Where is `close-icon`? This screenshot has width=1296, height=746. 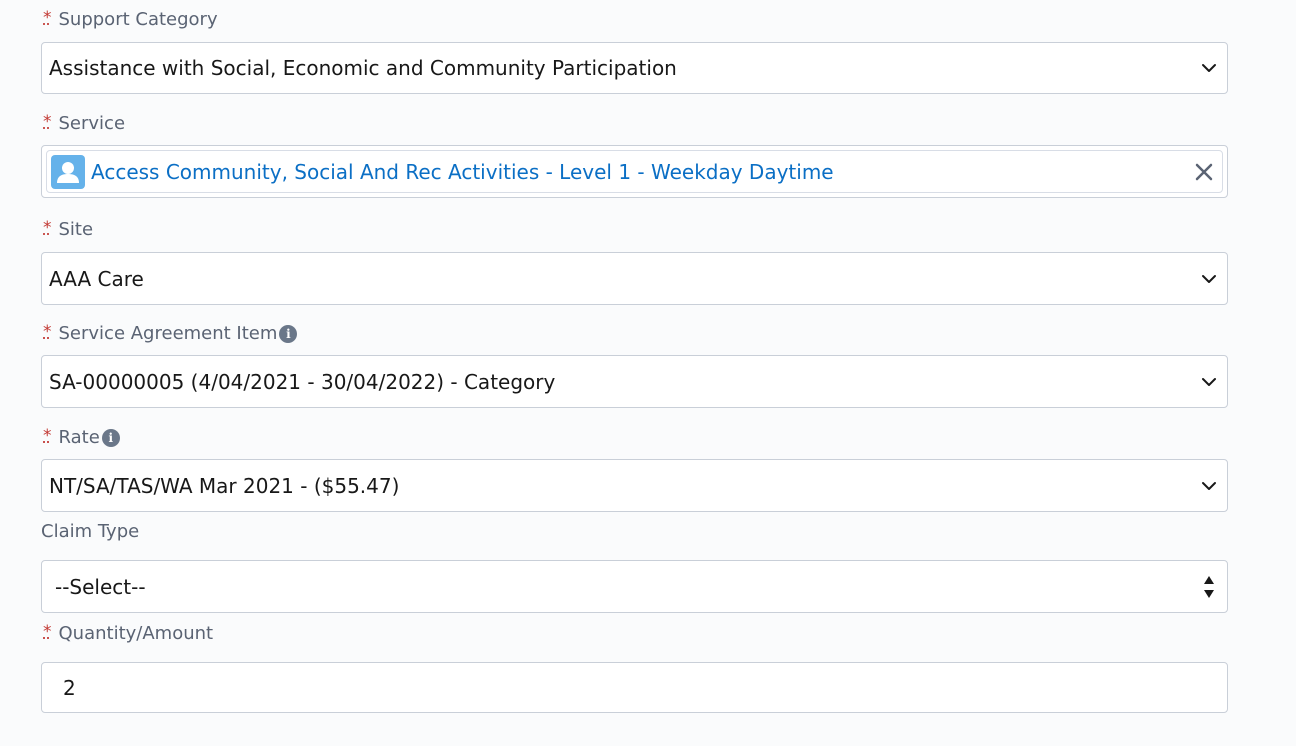 close-icon is located at coordinates (1204, 172).